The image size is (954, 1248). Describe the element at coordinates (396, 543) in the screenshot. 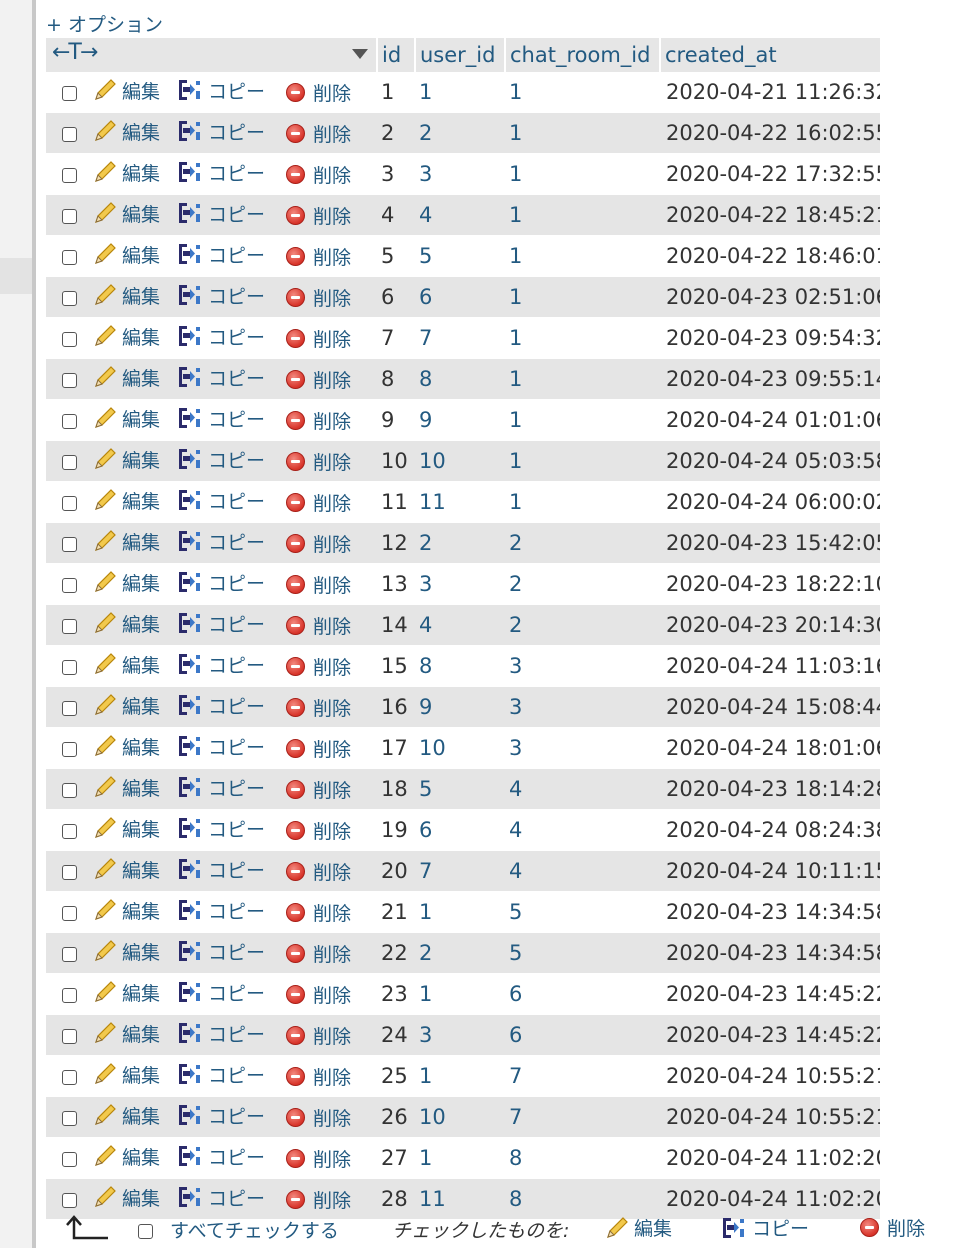

I see `cell-id: 12` at that location.